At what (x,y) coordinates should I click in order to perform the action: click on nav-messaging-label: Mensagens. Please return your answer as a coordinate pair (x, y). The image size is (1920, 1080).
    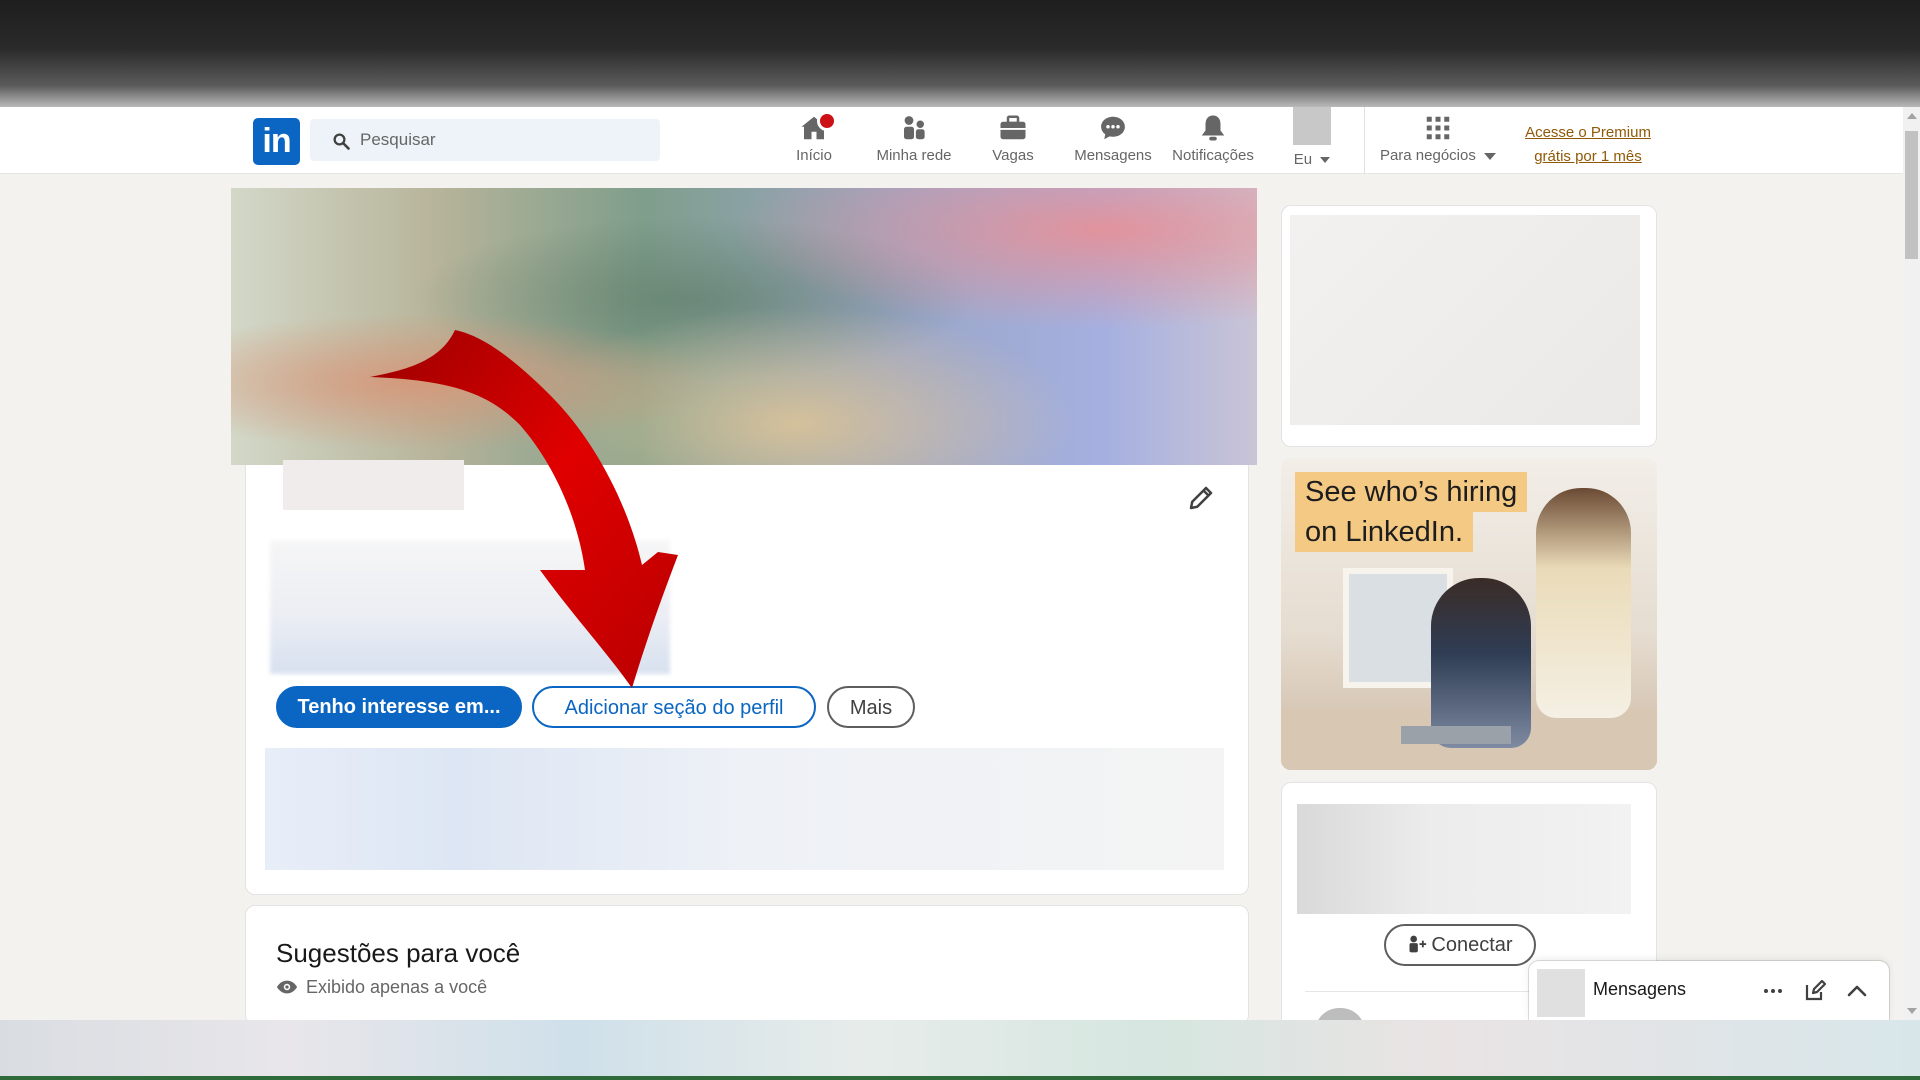
    Looking at the image, I should click on (1113, 155).